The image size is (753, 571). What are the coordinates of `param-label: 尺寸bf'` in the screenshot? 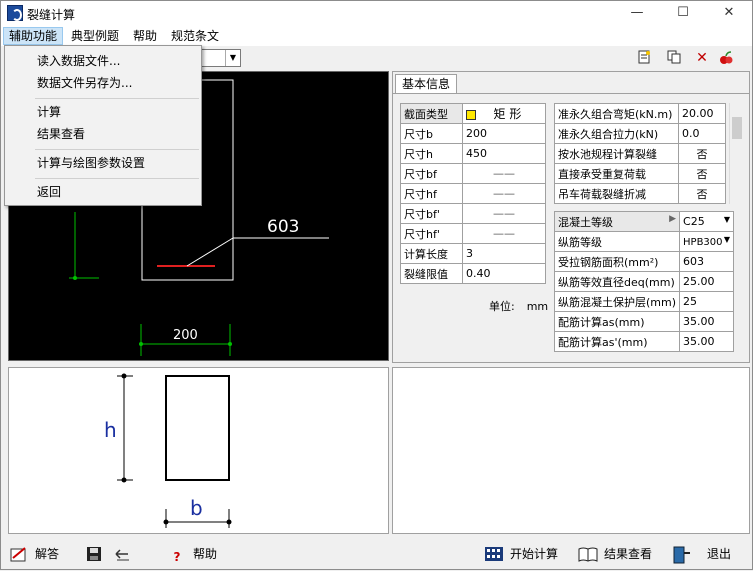 It's located at (431, 213).